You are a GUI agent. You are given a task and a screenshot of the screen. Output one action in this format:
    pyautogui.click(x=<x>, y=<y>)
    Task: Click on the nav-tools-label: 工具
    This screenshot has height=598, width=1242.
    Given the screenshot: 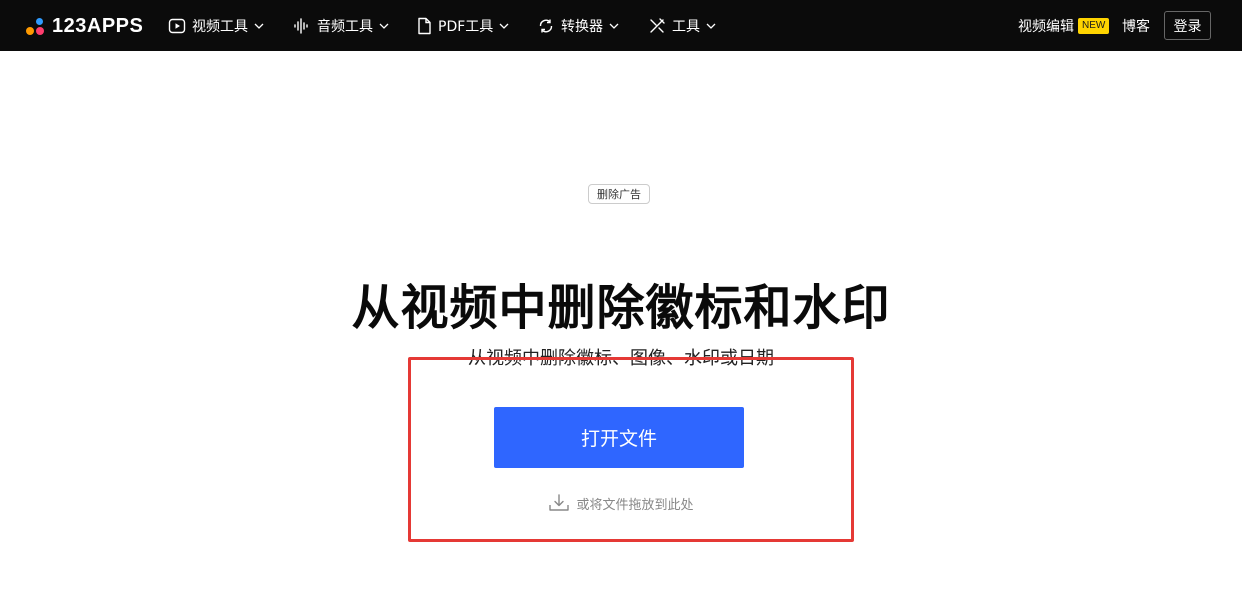 What is the action you would take?
    pyautogui.click(x=686, y=27)
    